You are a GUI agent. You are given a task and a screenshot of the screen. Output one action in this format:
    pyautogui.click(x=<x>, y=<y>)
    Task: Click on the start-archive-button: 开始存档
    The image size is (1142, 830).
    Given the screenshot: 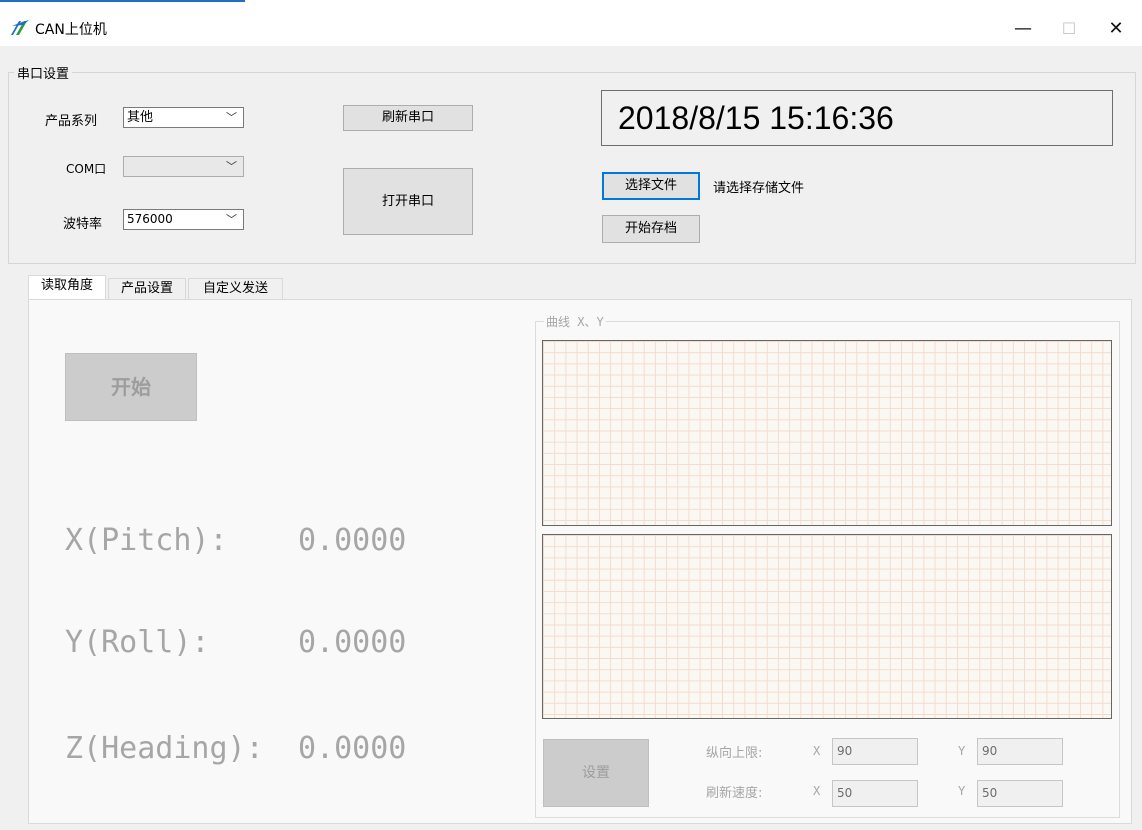 What is the action you would take?
    pyautogui.click(x=651, y=229)
    